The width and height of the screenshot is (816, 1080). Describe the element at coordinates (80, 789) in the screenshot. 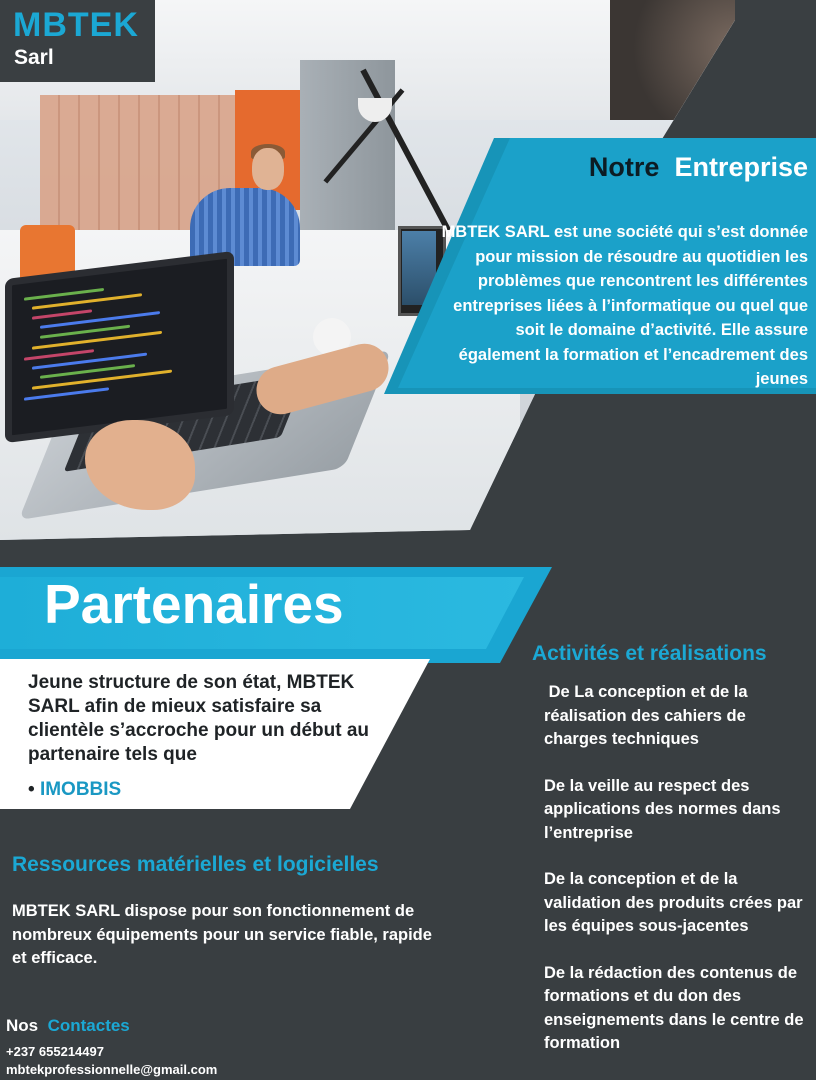

I see `partner-name: IMOBBIS` at that location.